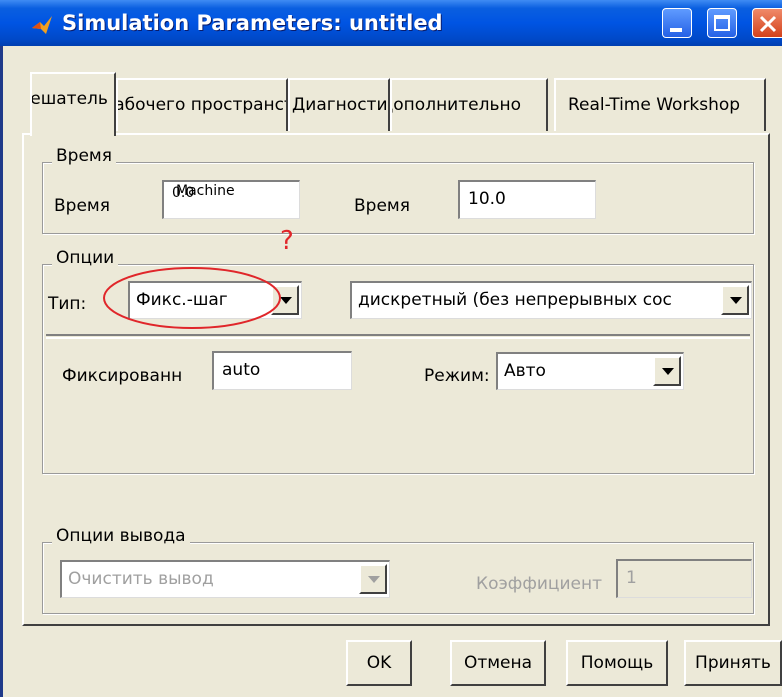 The height and width of the screenshot is (697, 782). I want to click on output-options-legend: Опции вывода, so click(121, 536).